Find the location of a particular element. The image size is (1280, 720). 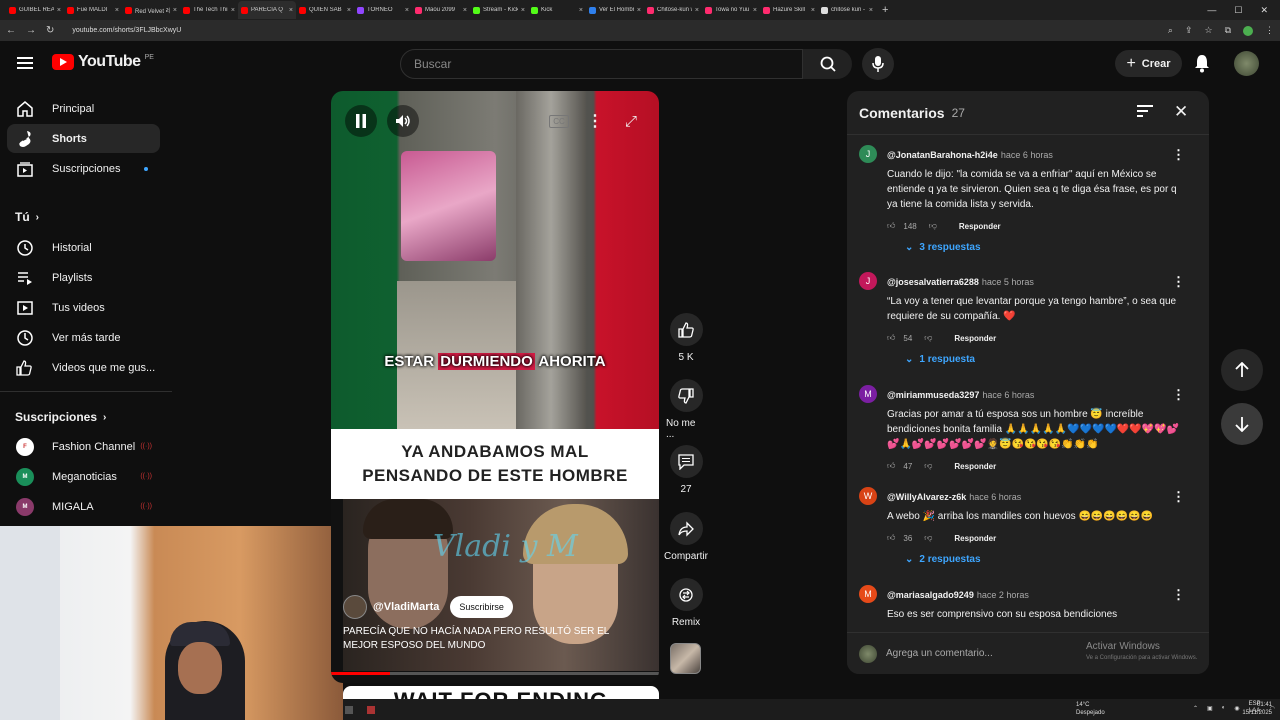

comments-button: 27 is located at coordinates (686, 470).